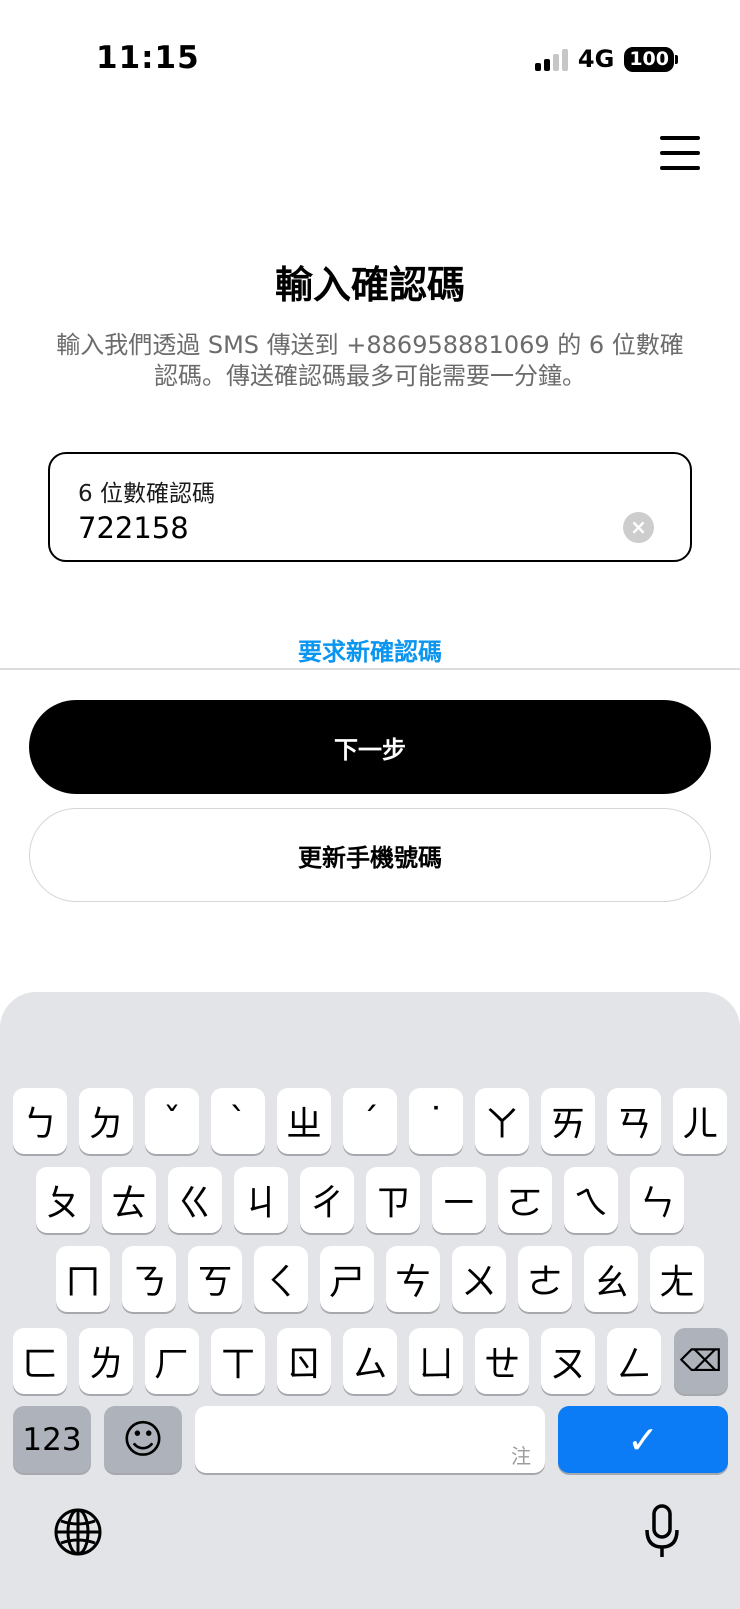 This screenshot has height=1609, width=740. I want to click on key: ㄊ, so click(129, 1200).